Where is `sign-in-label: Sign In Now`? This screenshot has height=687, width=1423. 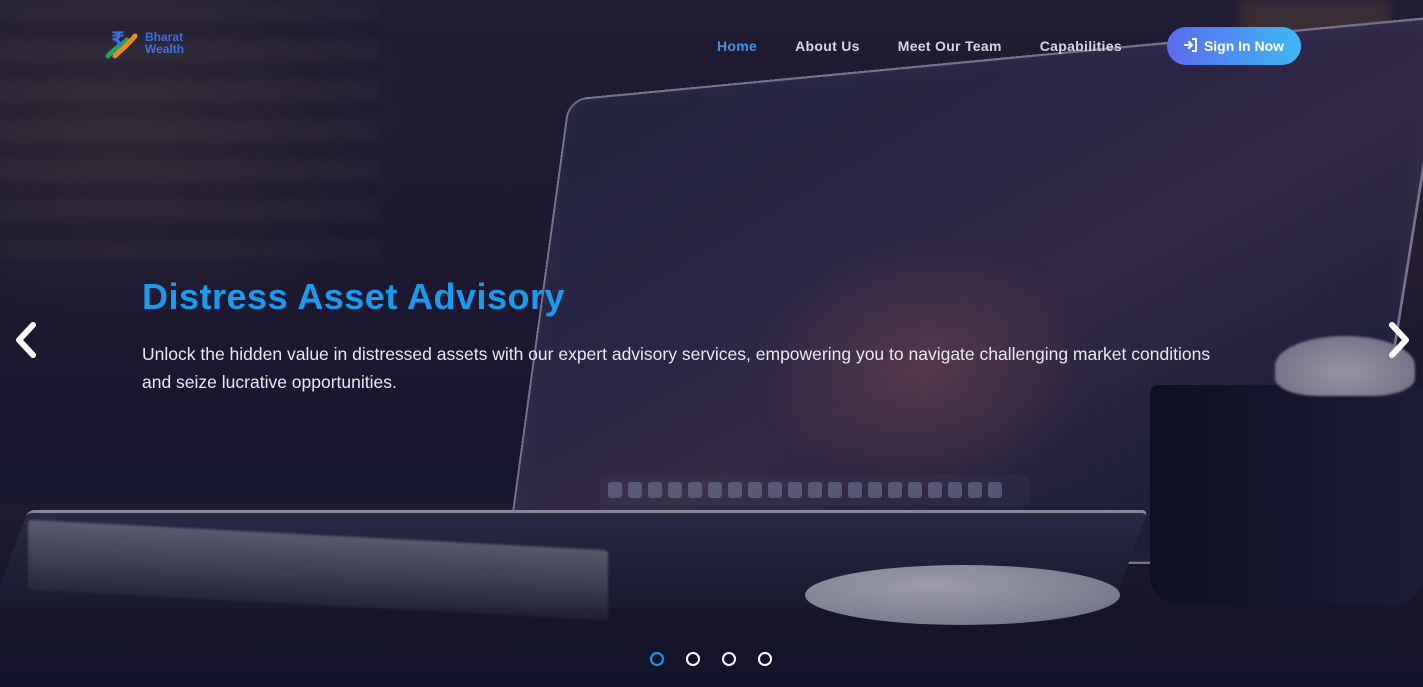 sign-in-label: Sign In Now is located at coordinates (1244, 46).